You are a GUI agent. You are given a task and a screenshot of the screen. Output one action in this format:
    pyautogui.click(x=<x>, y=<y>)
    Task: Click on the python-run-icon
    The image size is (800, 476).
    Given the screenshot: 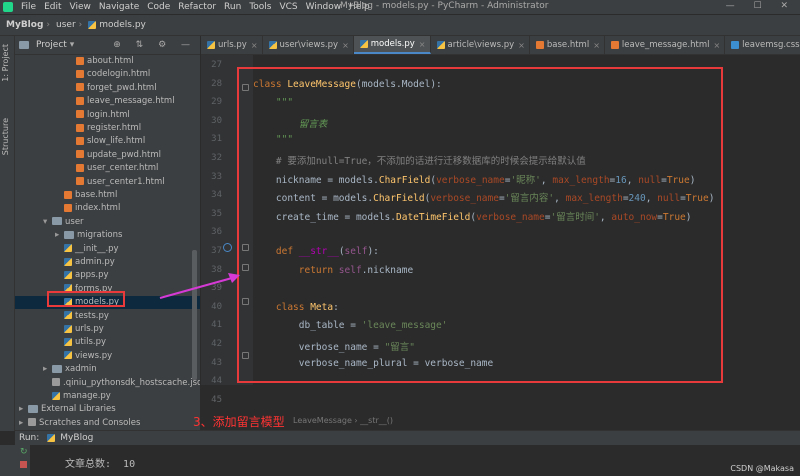 What is the action you would take?
    pyautogui.click(x=51, y=438)
    